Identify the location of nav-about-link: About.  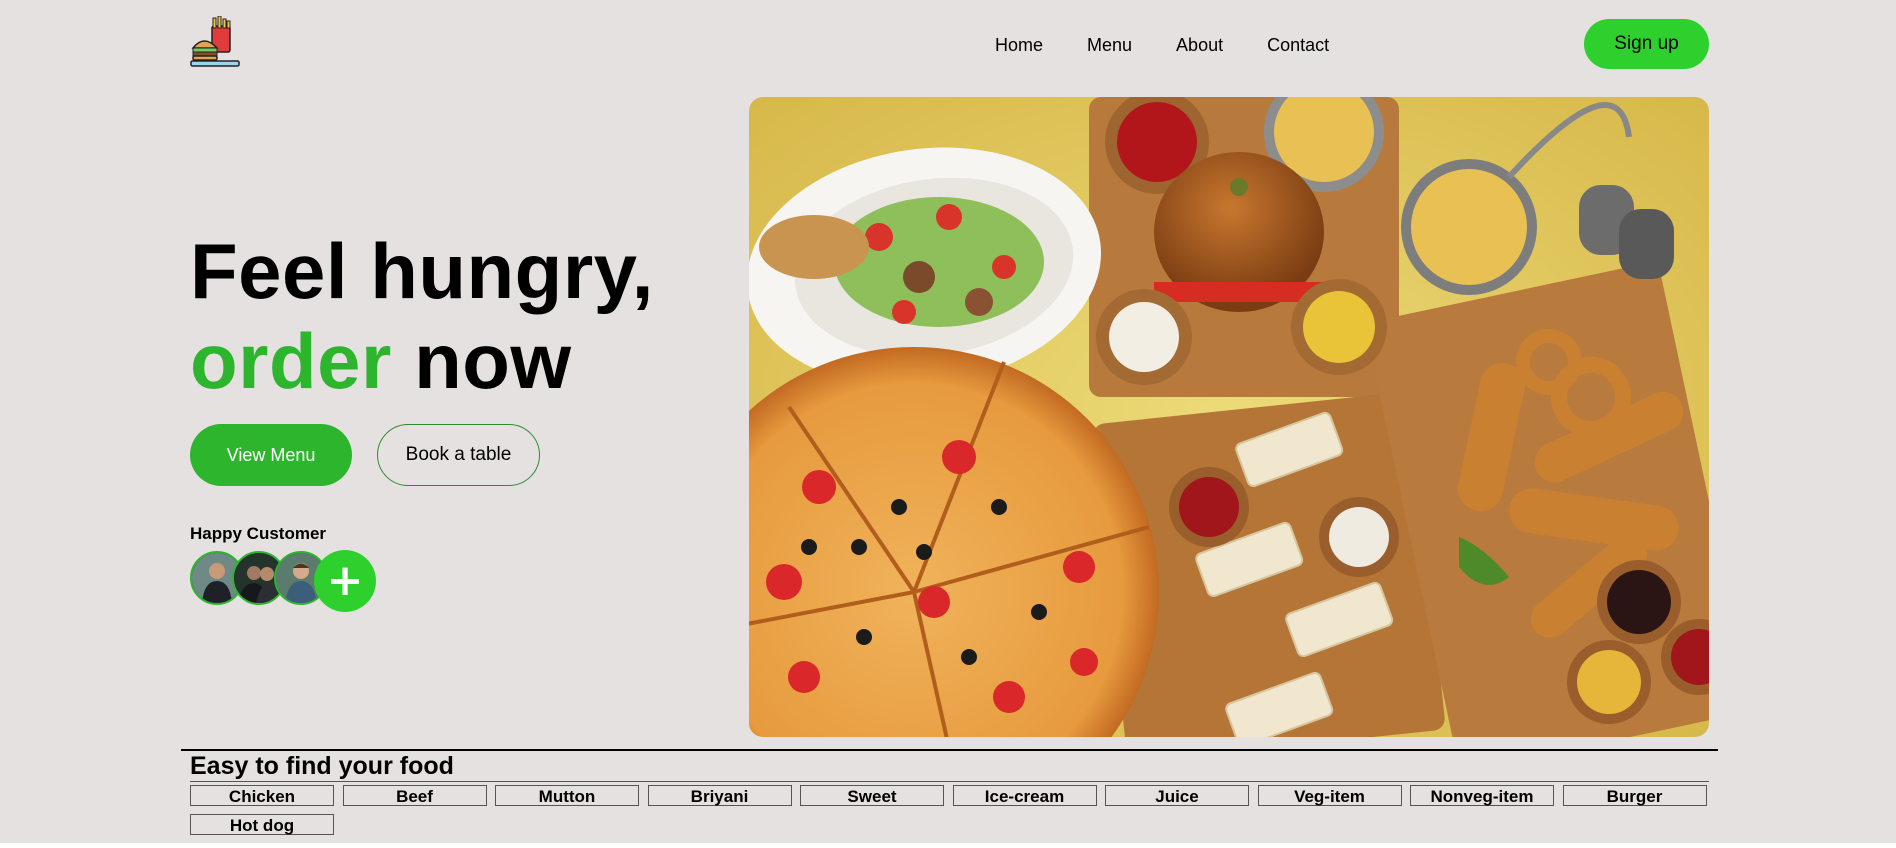
(1199, 45).